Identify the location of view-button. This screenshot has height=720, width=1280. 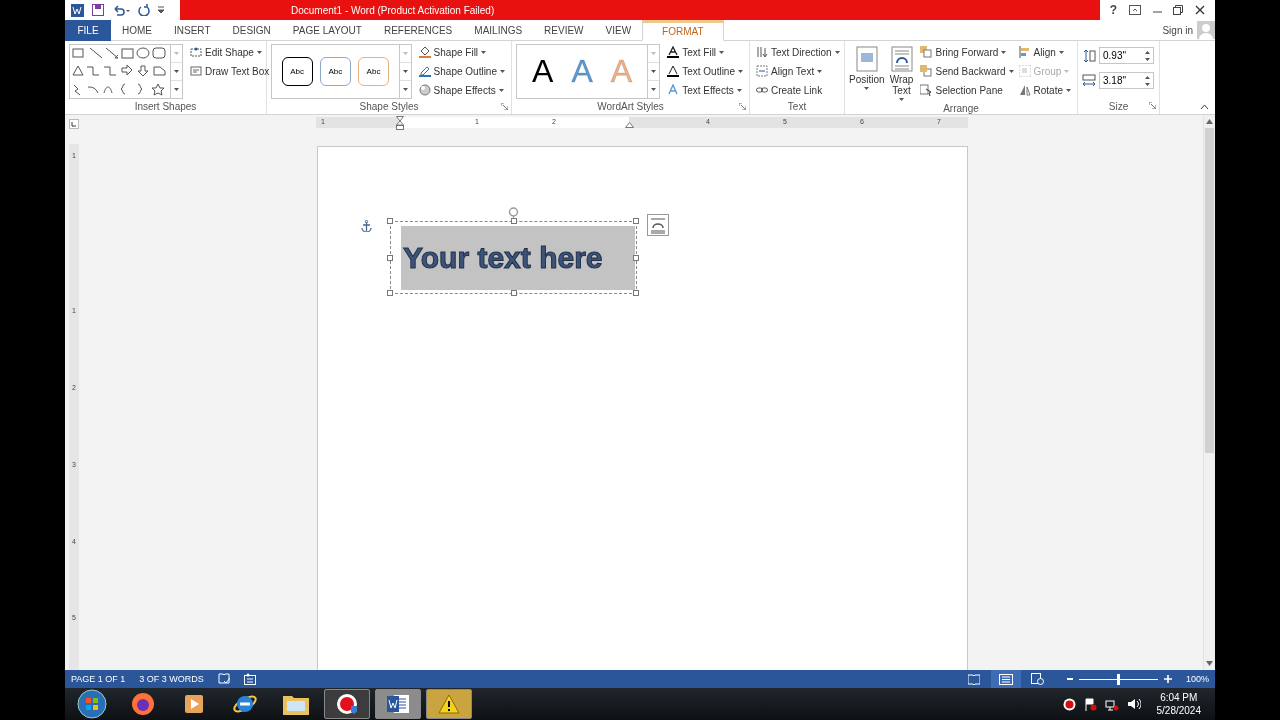
(1005, 679).